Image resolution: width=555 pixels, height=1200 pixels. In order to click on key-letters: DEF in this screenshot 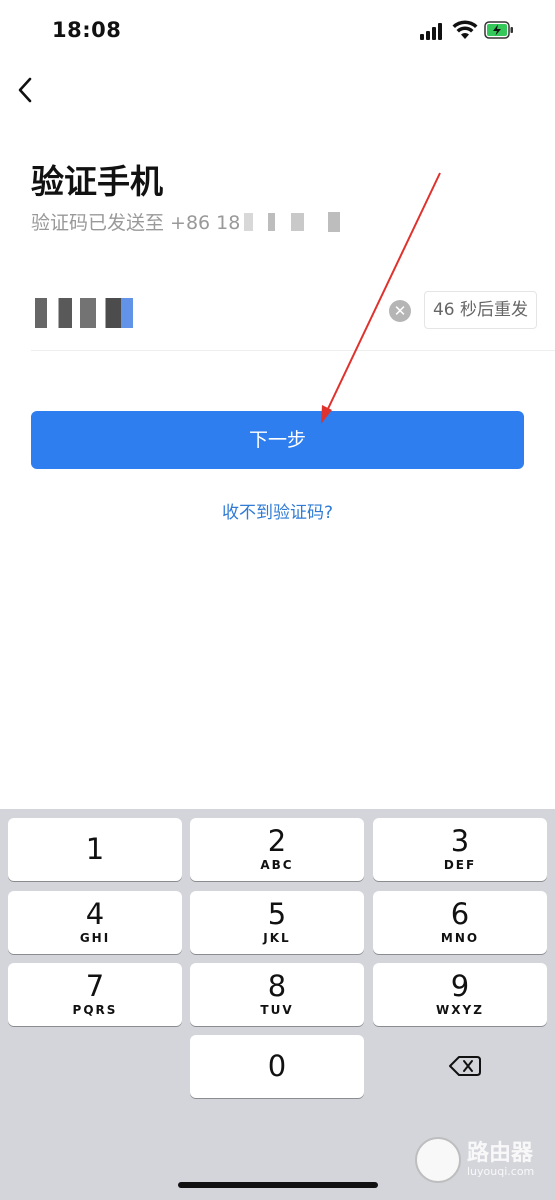, I will do `click(460, 865)`.